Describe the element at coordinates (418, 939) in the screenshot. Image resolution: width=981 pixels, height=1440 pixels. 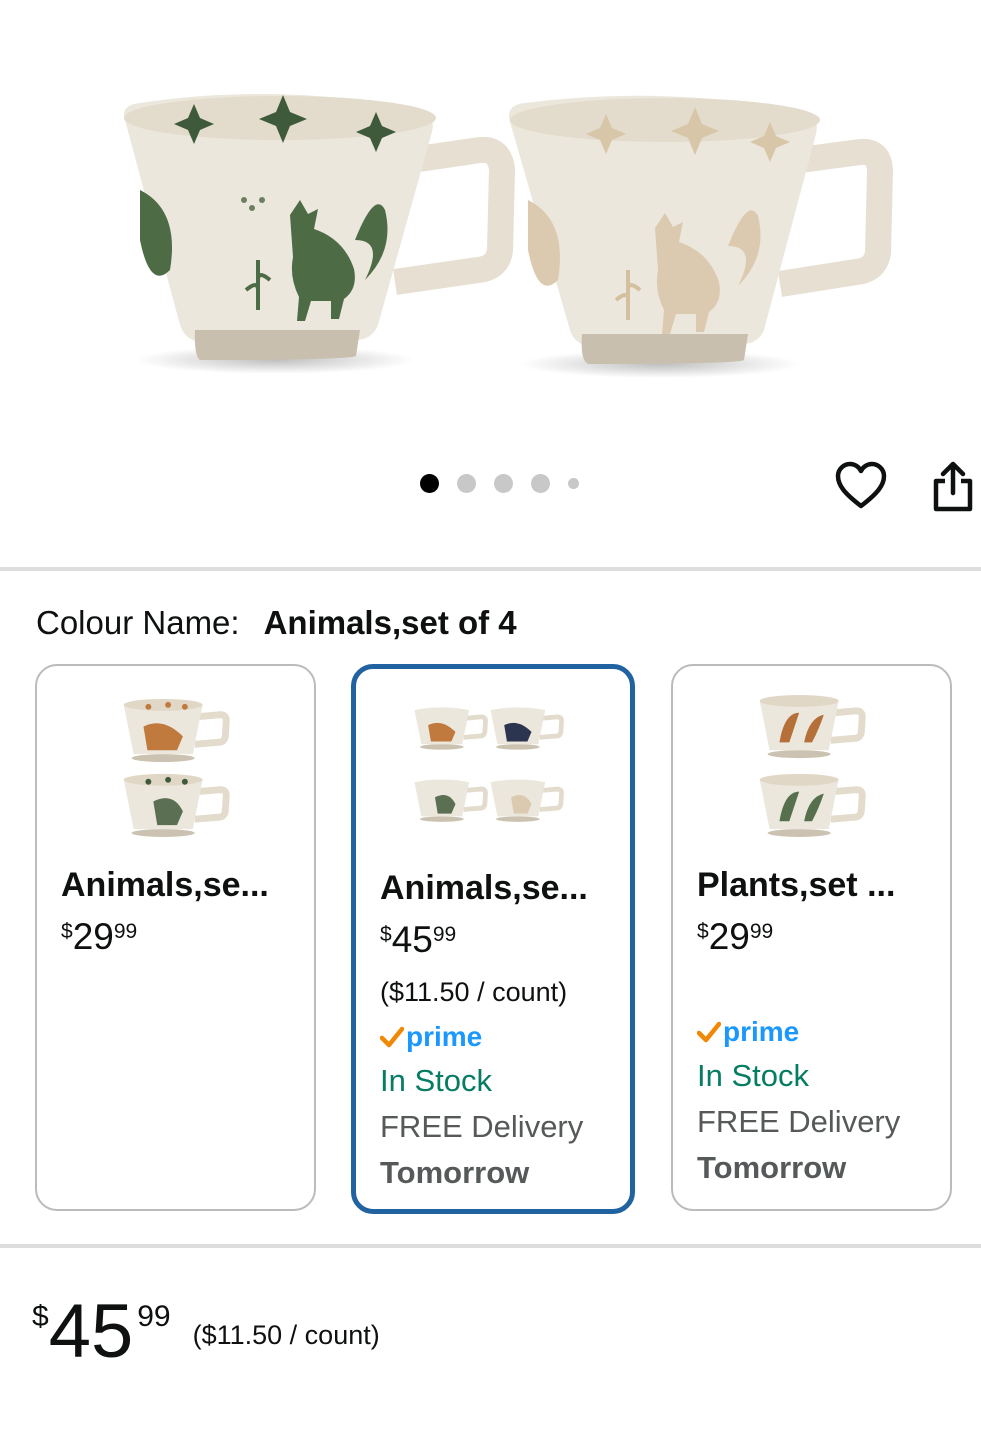
I see `variant-price: $4599` at that location.